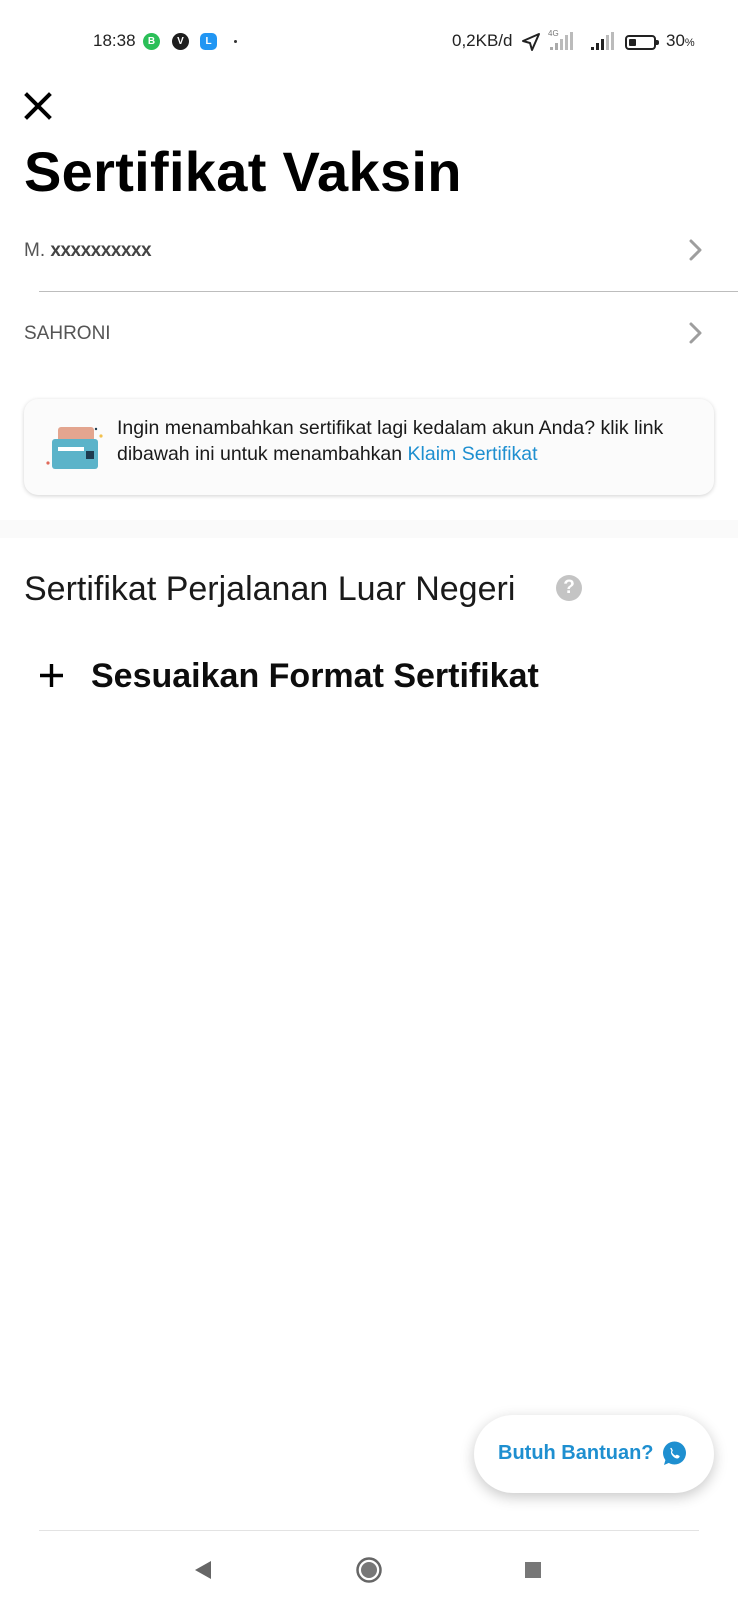 This screenshot has width=738, height=1600. Describe the element at coordinates (675, 40) in the screenshot. I see `battery-percent-value: 30` at that location.